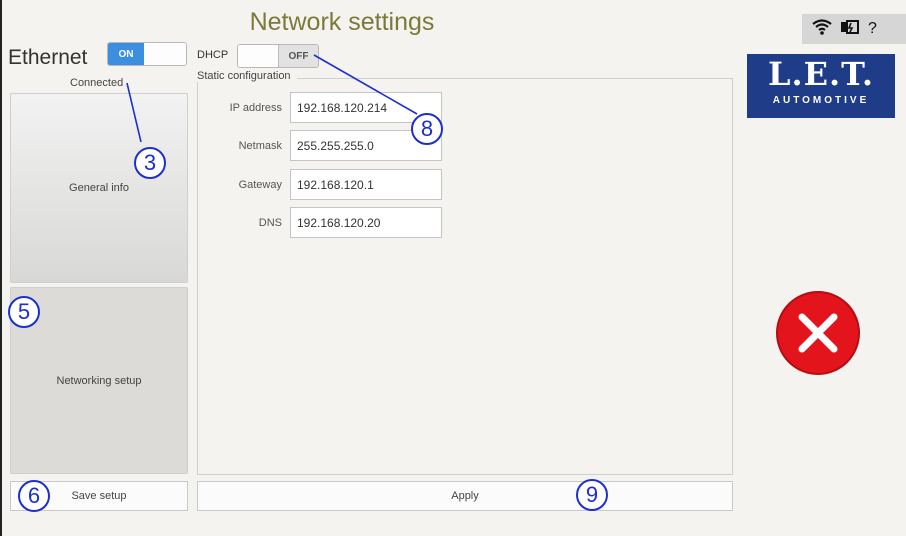  I want to click on wifi-icon, so click(822, 29).